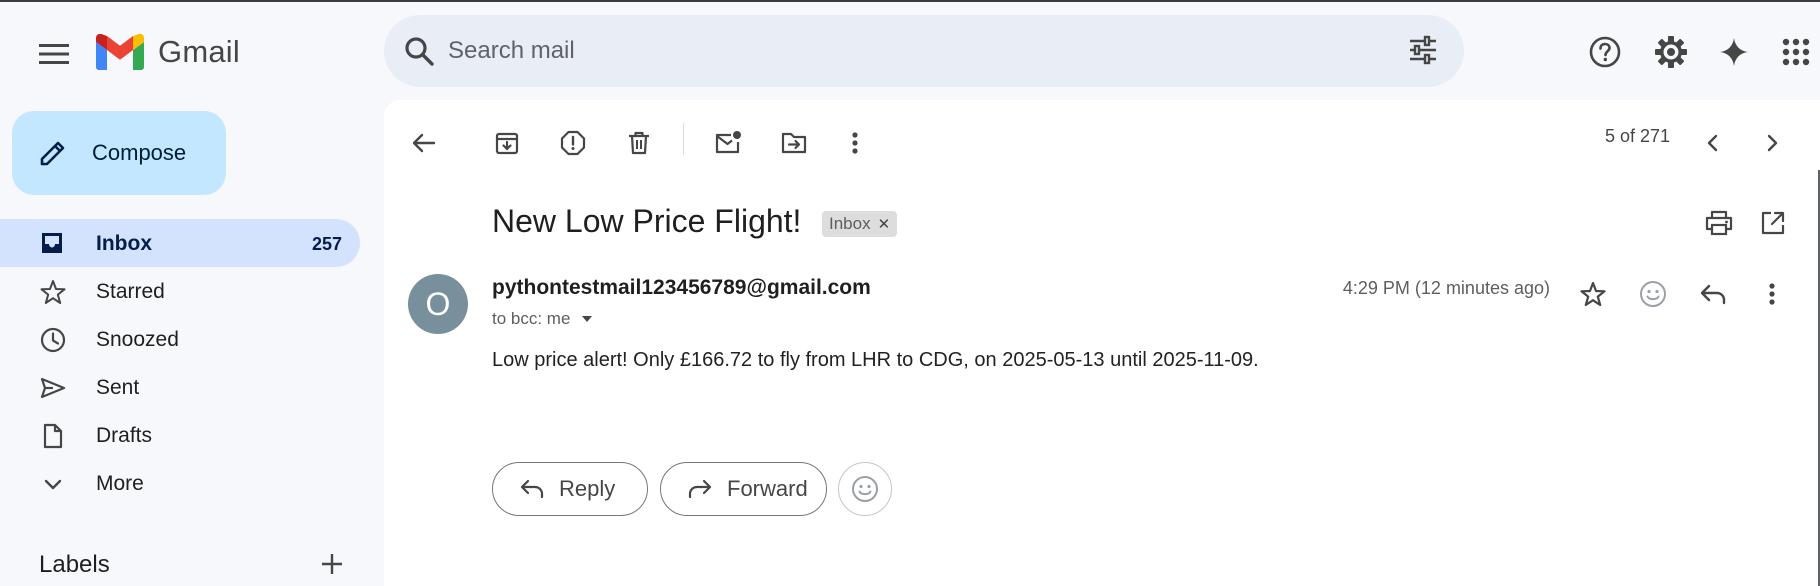 Image resolution: width=1820 pixels, height=586 pixels. I want to click on chevron-down-icon, so click(53, 484).